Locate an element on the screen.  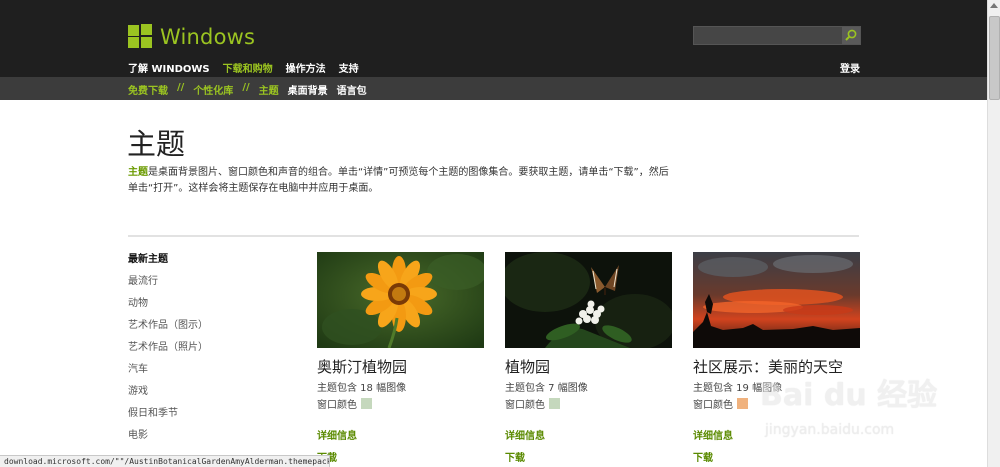
search-input is located at coordinates (768, 35).